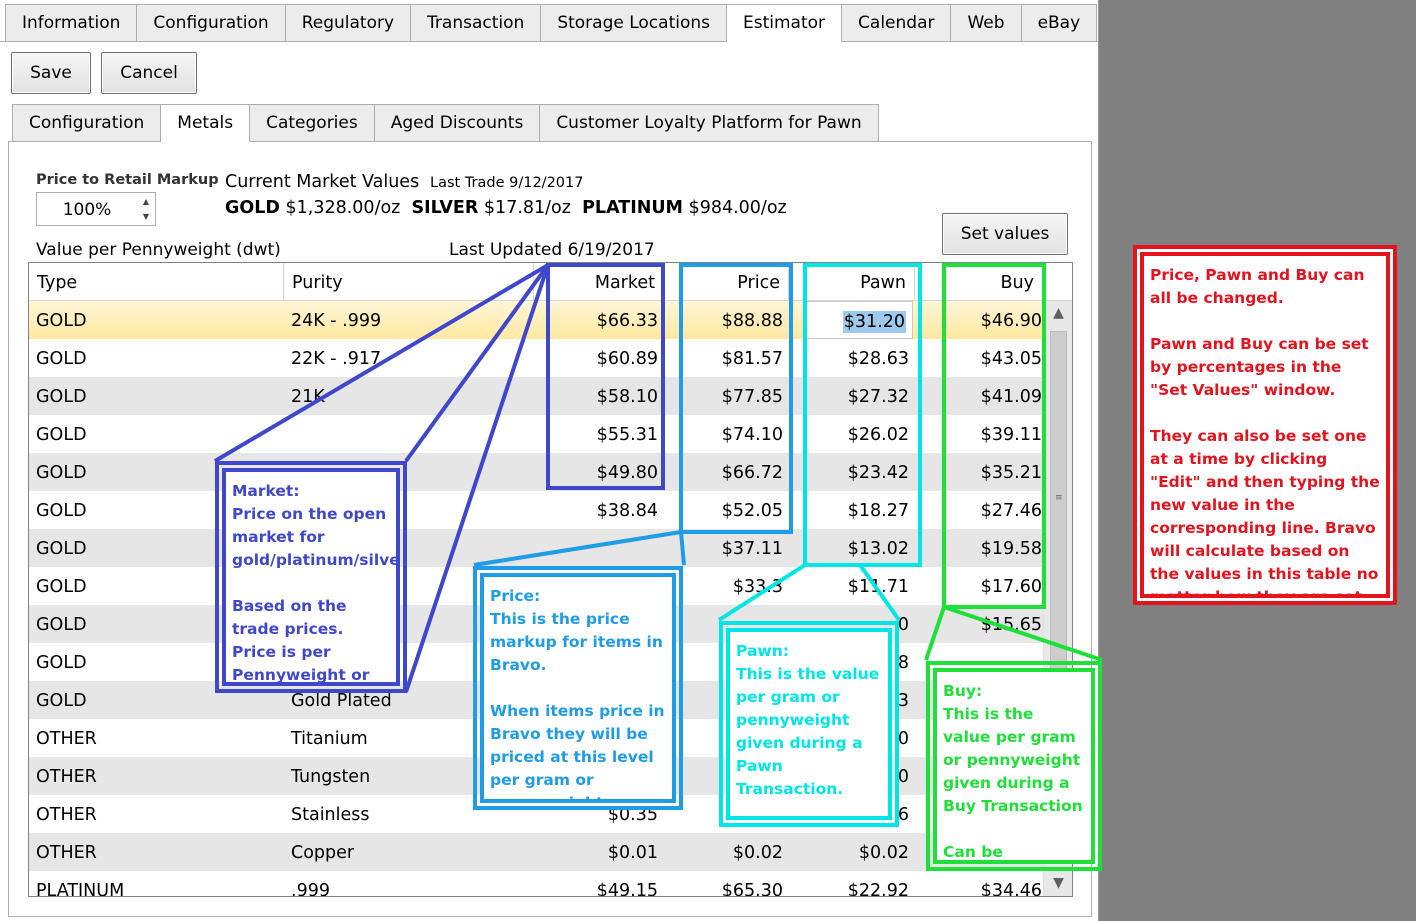  What do you see at coordinates (552, 250) in the screenshot?
I see `last-updated-date: Last Updated 6/19/2017` at bounding box center [552, 250].